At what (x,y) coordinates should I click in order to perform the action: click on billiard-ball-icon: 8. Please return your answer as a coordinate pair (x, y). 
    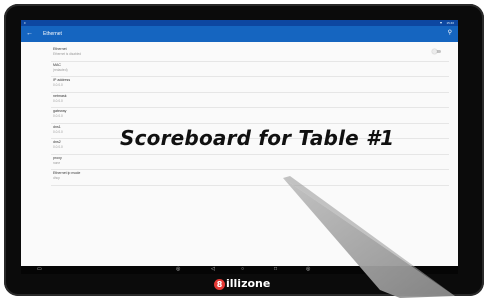
    Looking at the image, I should click on (219, 284).